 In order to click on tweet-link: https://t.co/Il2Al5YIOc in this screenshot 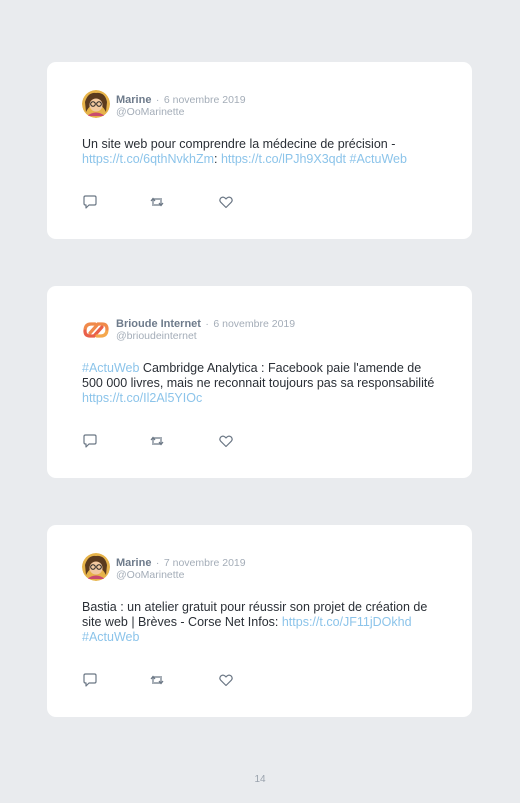, I will do `click(142, 398)`.